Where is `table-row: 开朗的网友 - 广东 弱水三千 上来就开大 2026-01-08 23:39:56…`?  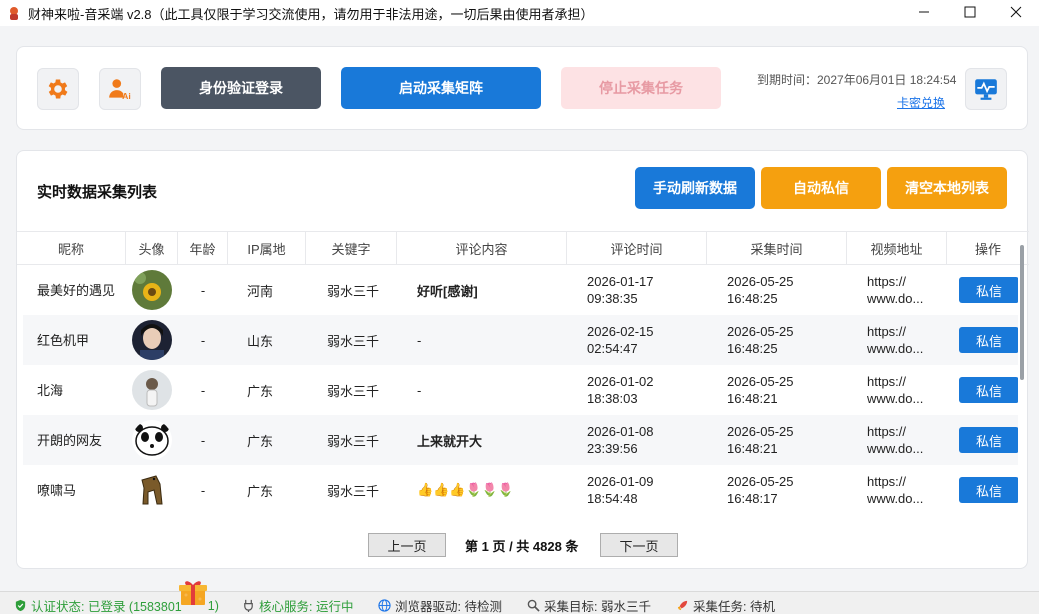 table-row: 开朗的网友 - 广东 弱水三千 上来就开大 2026-01-08 23:39:56… is located at coordinates (520, 440).